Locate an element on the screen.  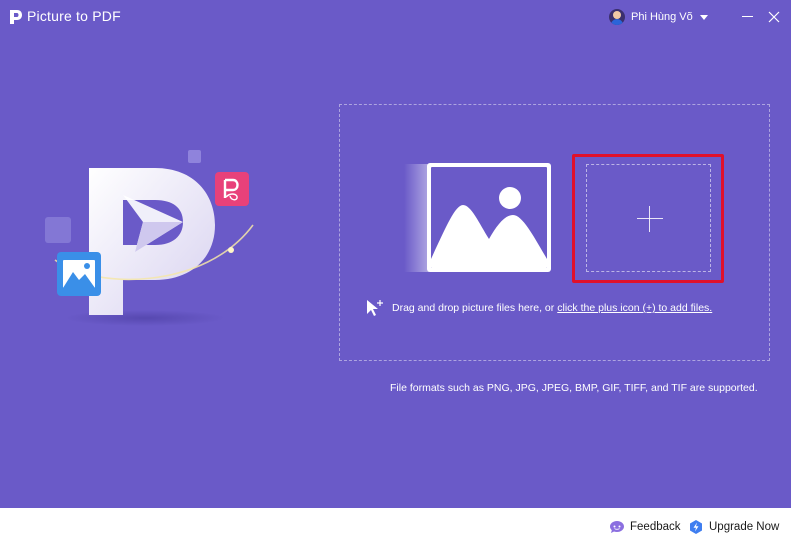
feedback-button: Feedback is located at coordinates (645, 527).